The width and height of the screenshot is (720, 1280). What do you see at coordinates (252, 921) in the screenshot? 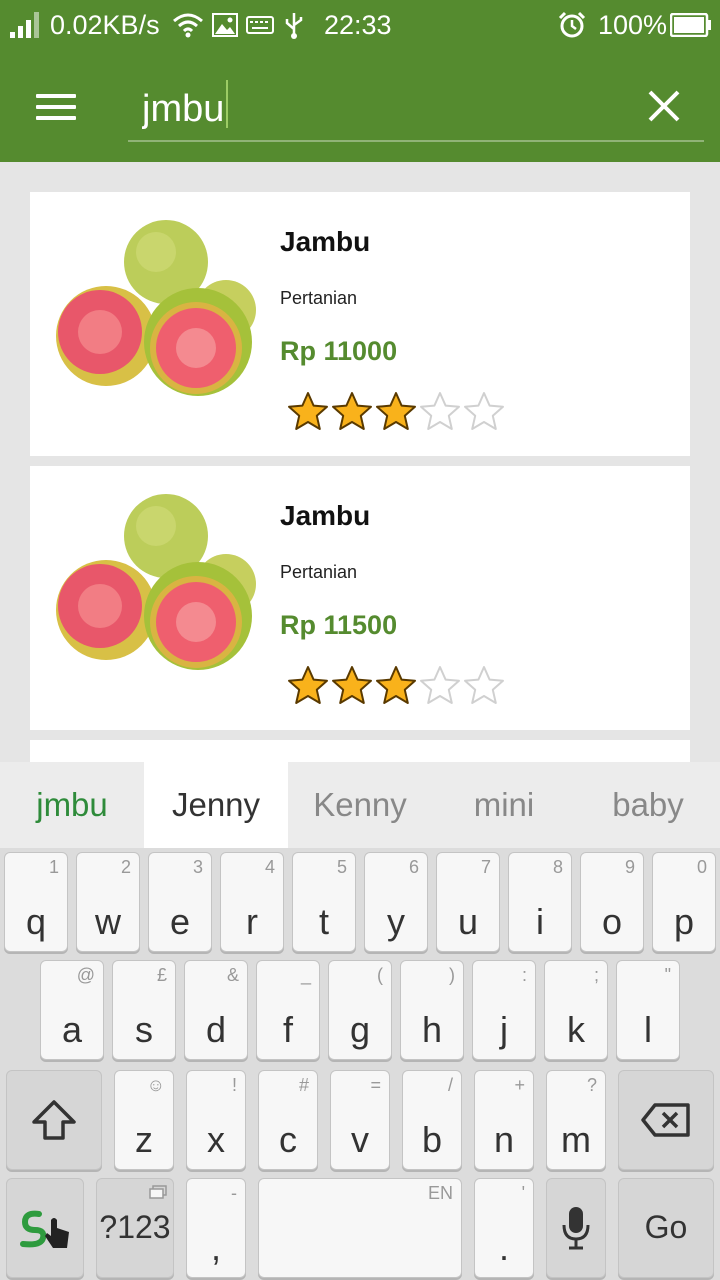
I see `key-label: r` at bounding box center [252, 921].